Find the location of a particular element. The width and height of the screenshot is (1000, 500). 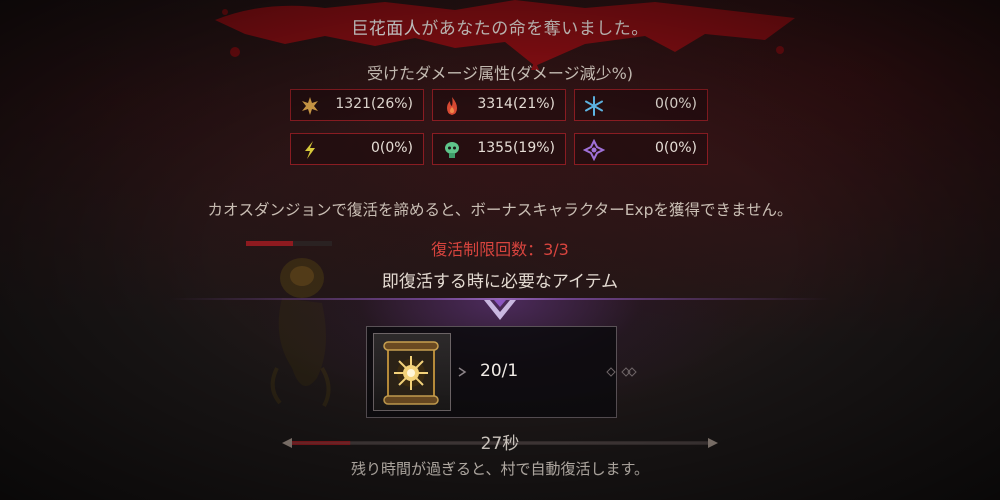

ice-icon is located at coordinates (594, 106).